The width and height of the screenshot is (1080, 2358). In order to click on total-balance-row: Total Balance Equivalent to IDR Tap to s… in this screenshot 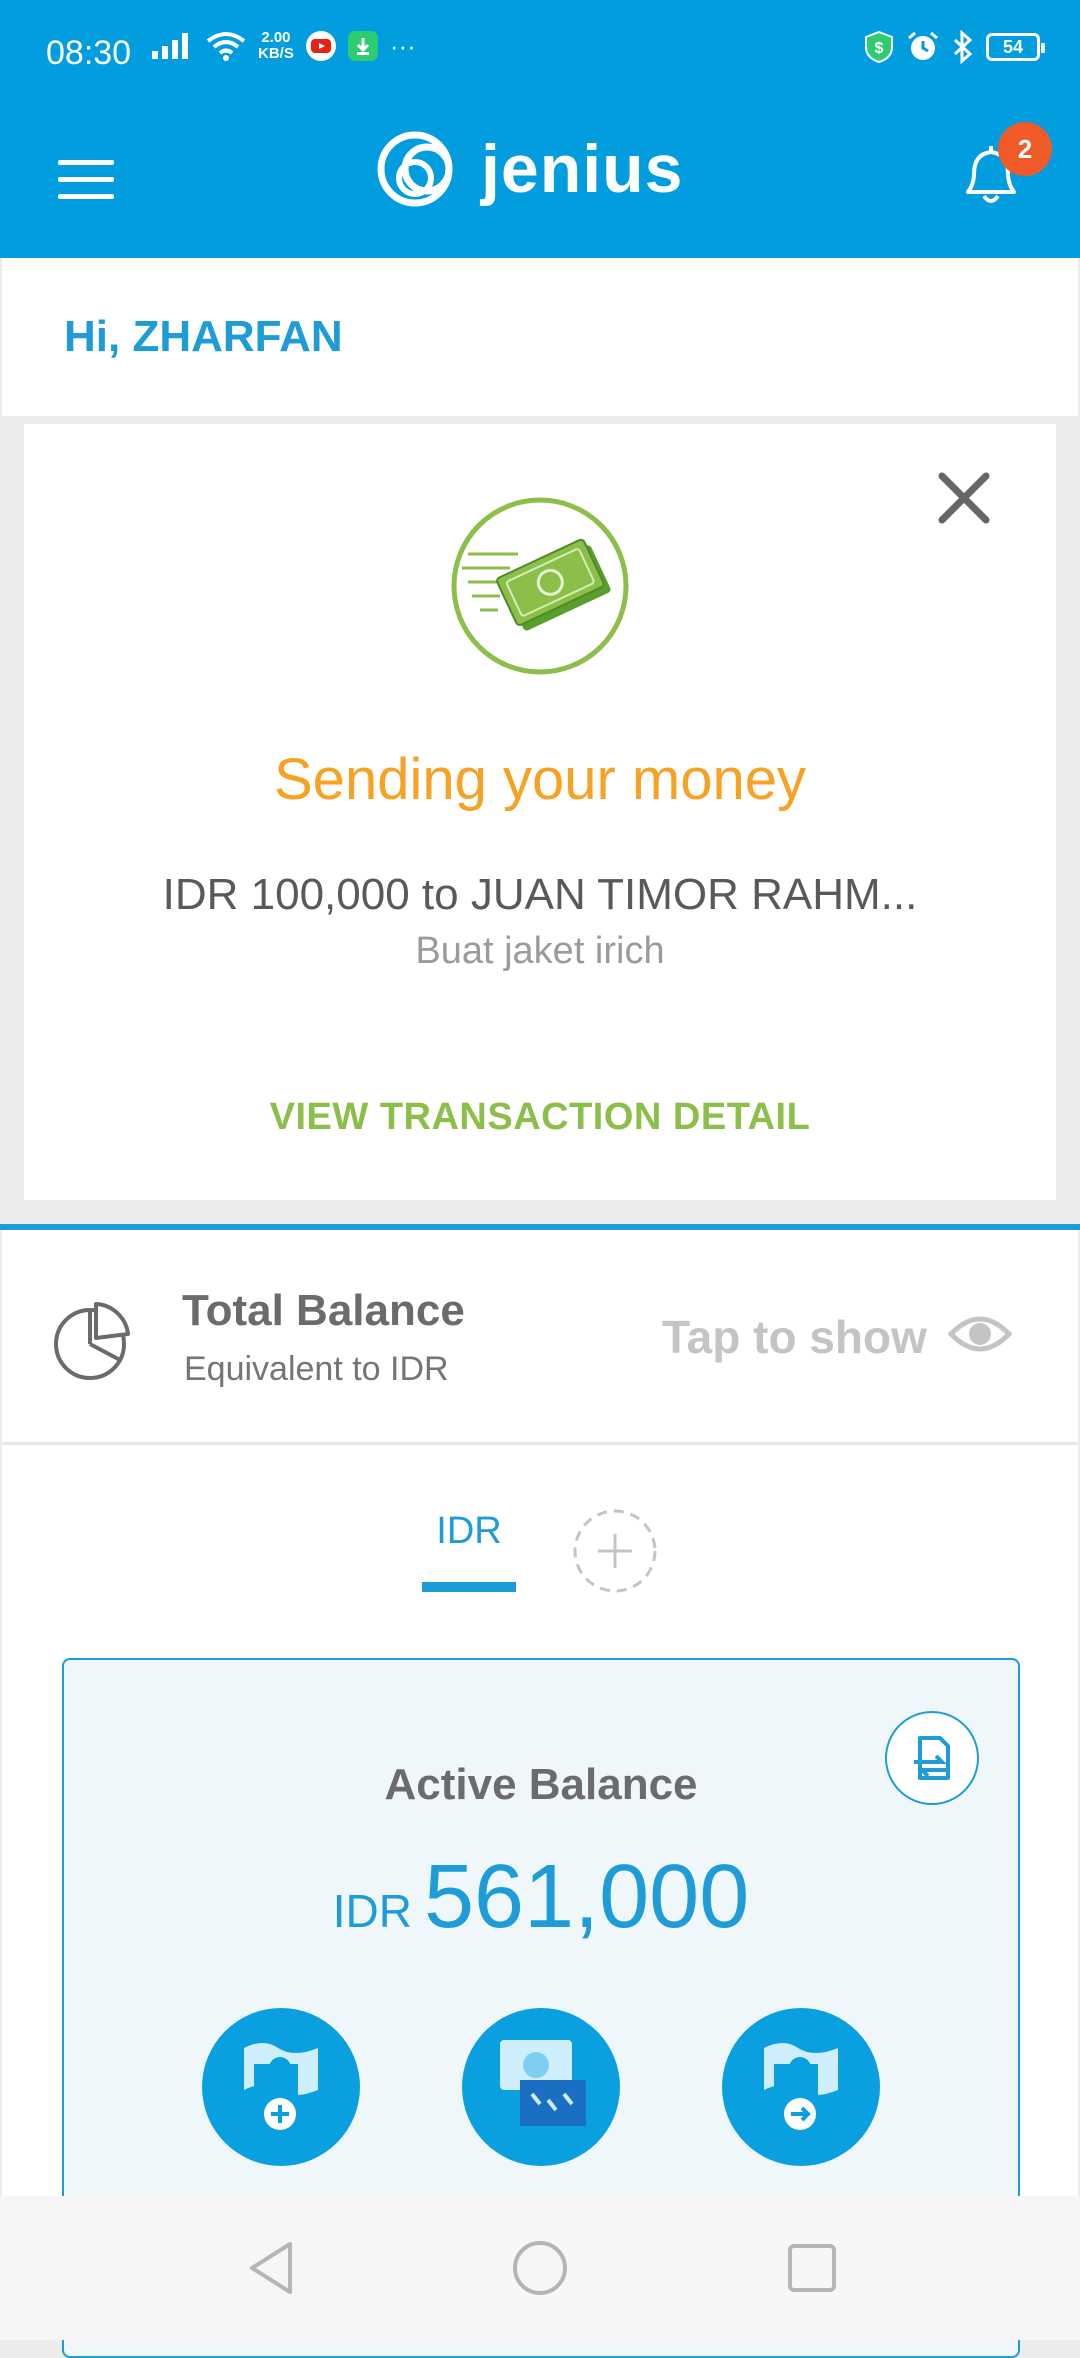, I will do `click(540, 1337)`.